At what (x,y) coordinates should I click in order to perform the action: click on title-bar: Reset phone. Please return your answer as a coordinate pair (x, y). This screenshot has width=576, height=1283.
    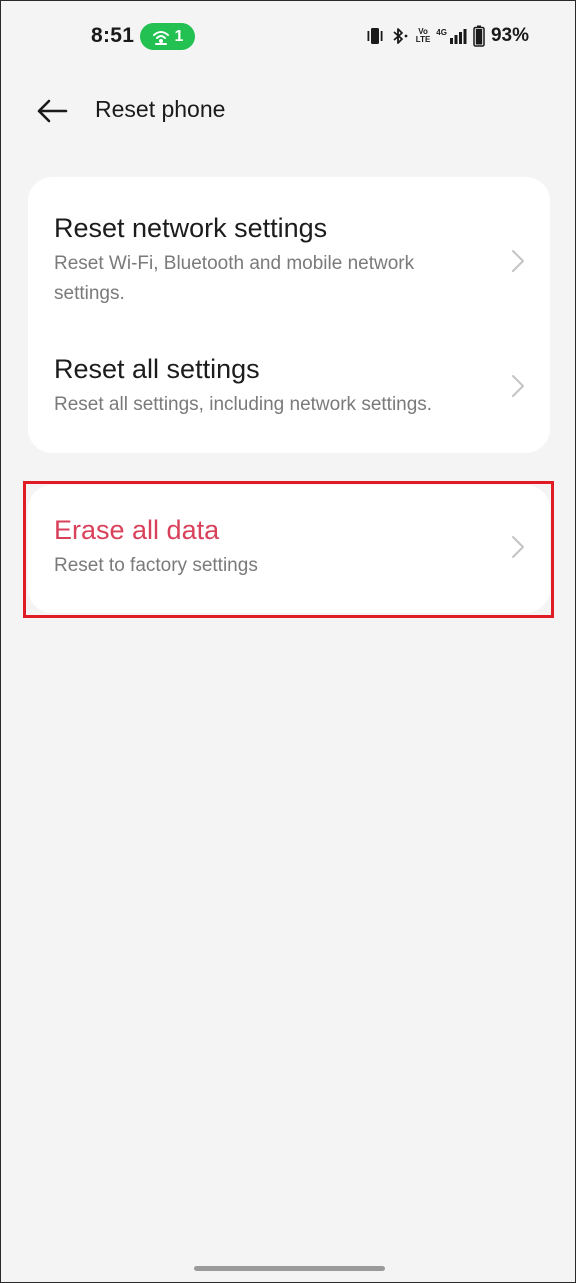
    Looking at the image, I should click on (288, 111).